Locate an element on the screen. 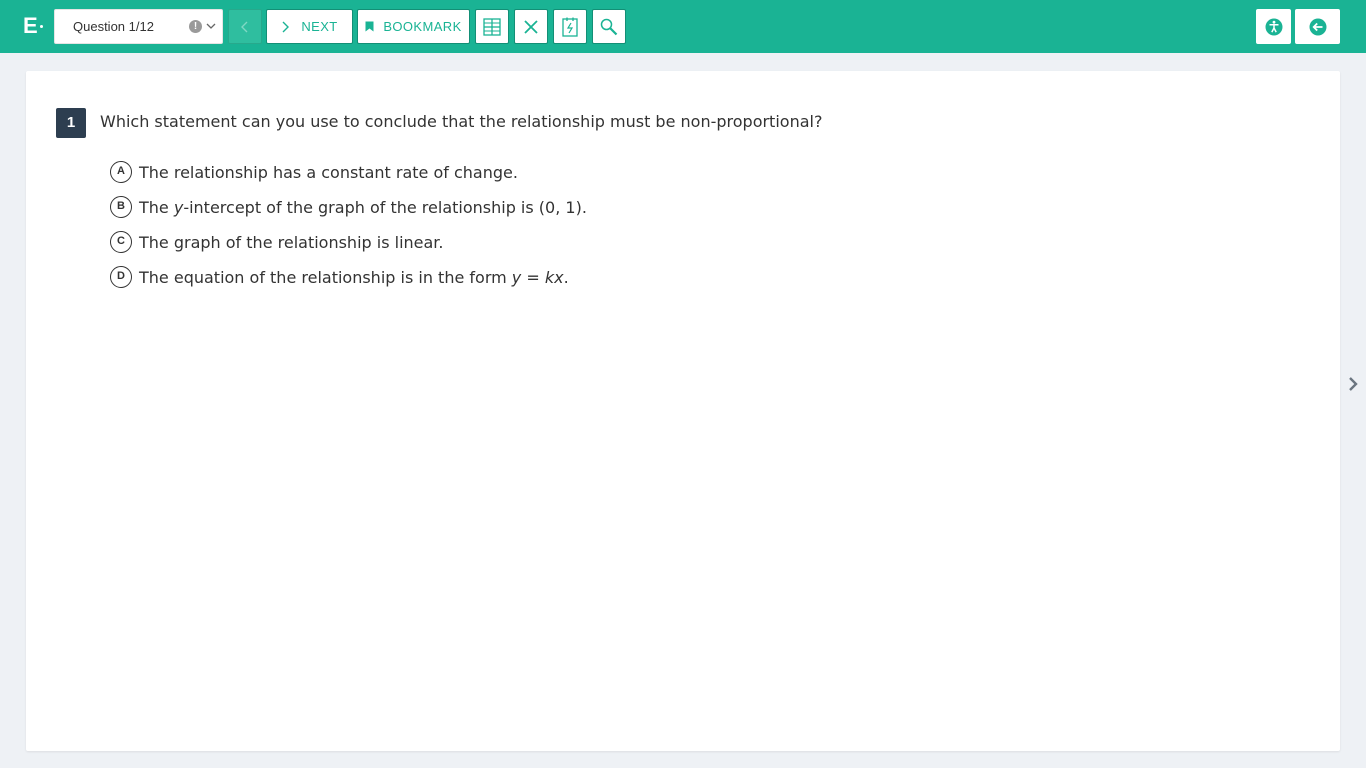 This screenshot has width=1366, height=768. exit-button is located at coordinates (1317, 26).